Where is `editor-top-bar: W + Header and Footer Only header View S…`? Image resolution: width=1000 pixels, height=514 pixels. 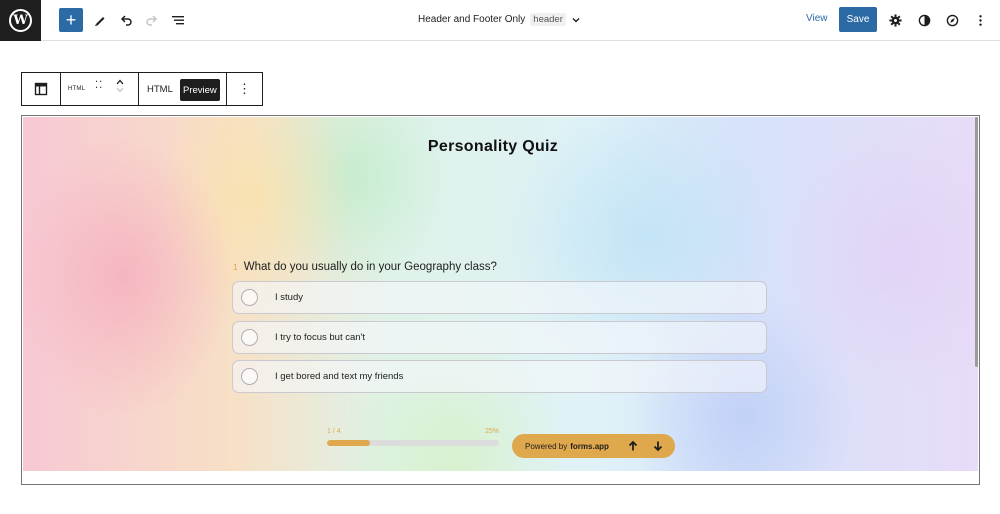 editor-top-bar: W + Header and Footer Only header View S… is located at coordinates (500, 20).